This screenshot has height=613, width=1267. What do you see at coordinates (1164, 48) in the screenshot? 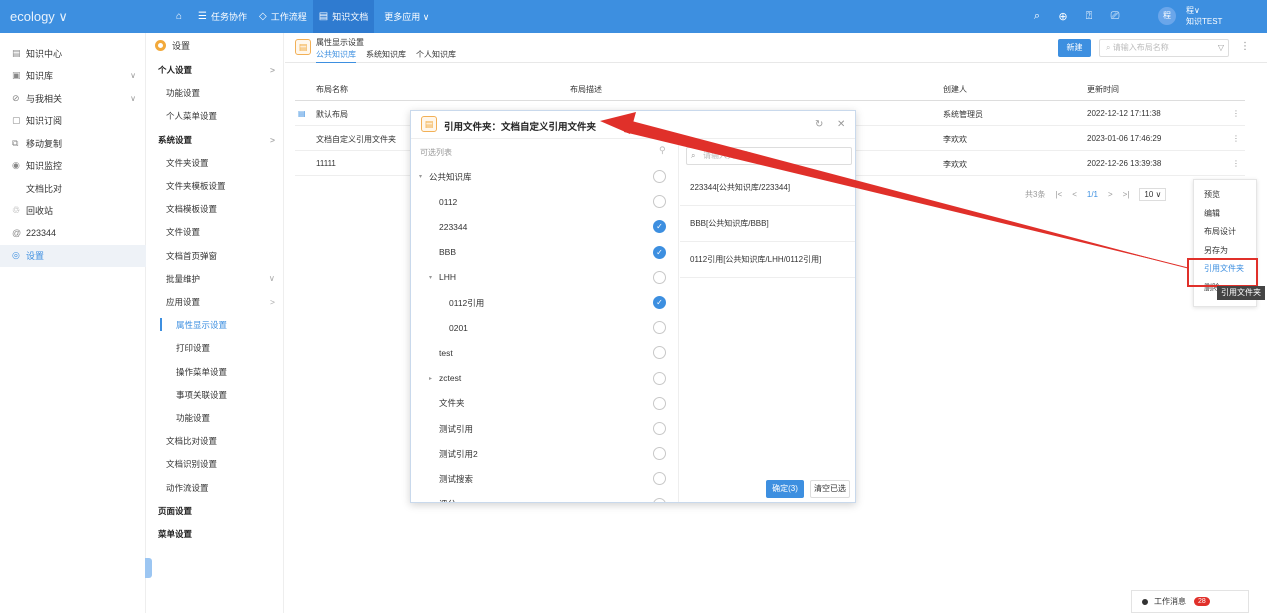
I see `layout-search-input: ⌕ 请输入布局名称 ▽` at bounding box center [1164, 48].